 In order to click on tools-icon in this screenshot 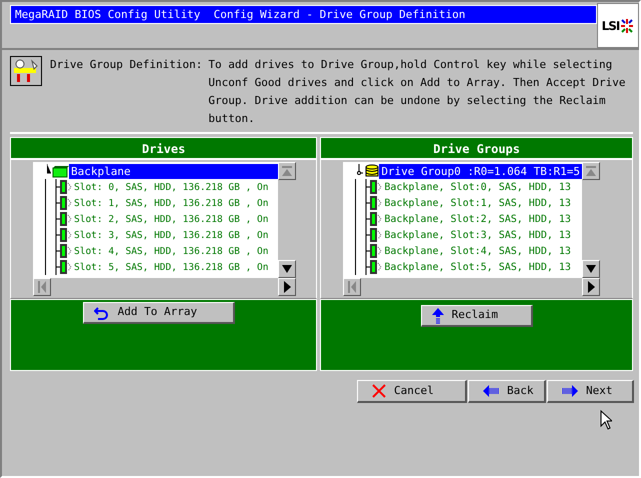, I will do `click(26, 71)`.